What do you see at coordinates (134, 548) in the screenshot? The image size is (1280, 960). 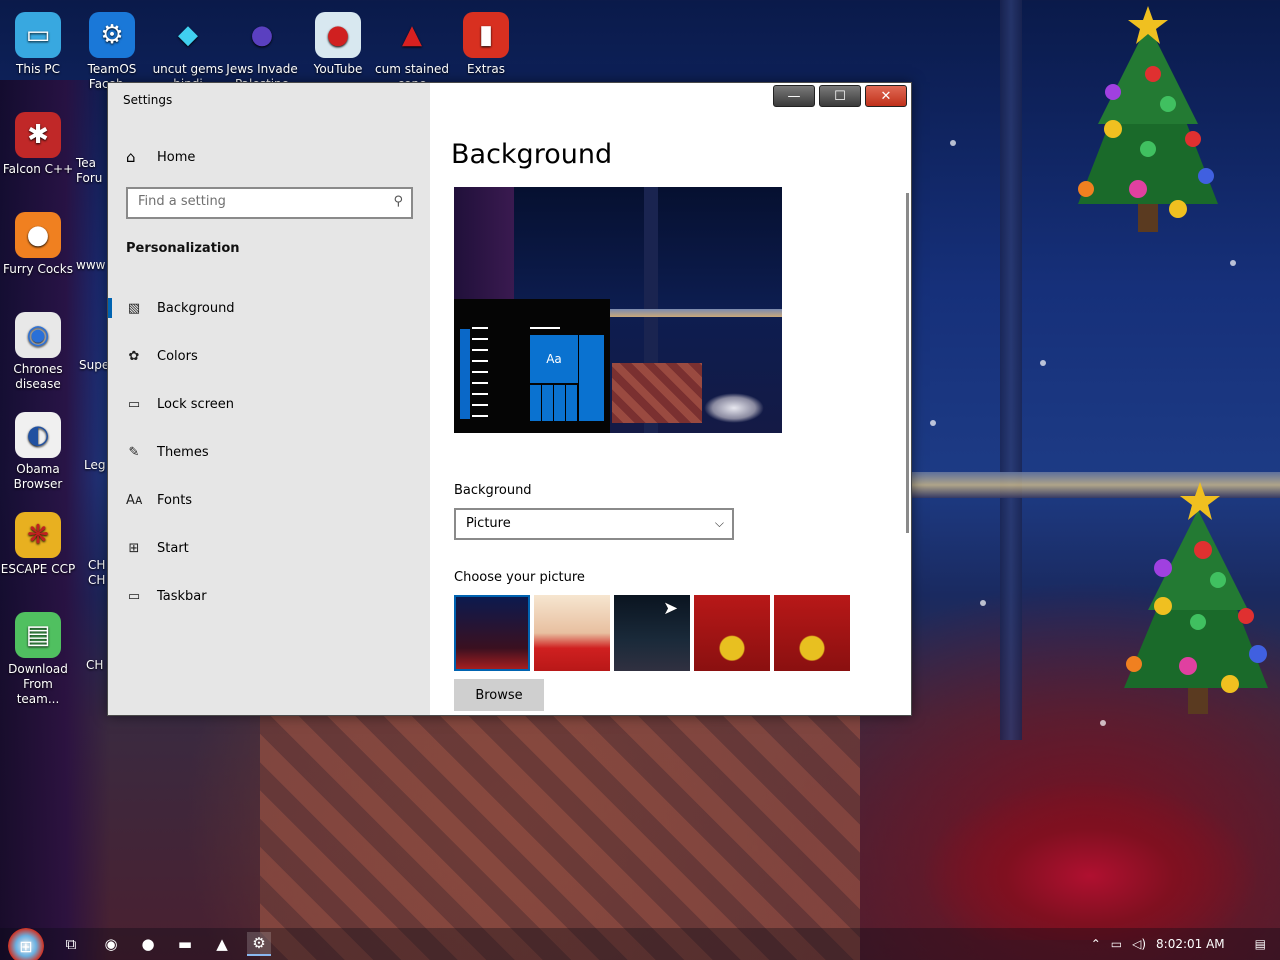 I see `start-icon: ⊞` at bounding box center [134, 548].